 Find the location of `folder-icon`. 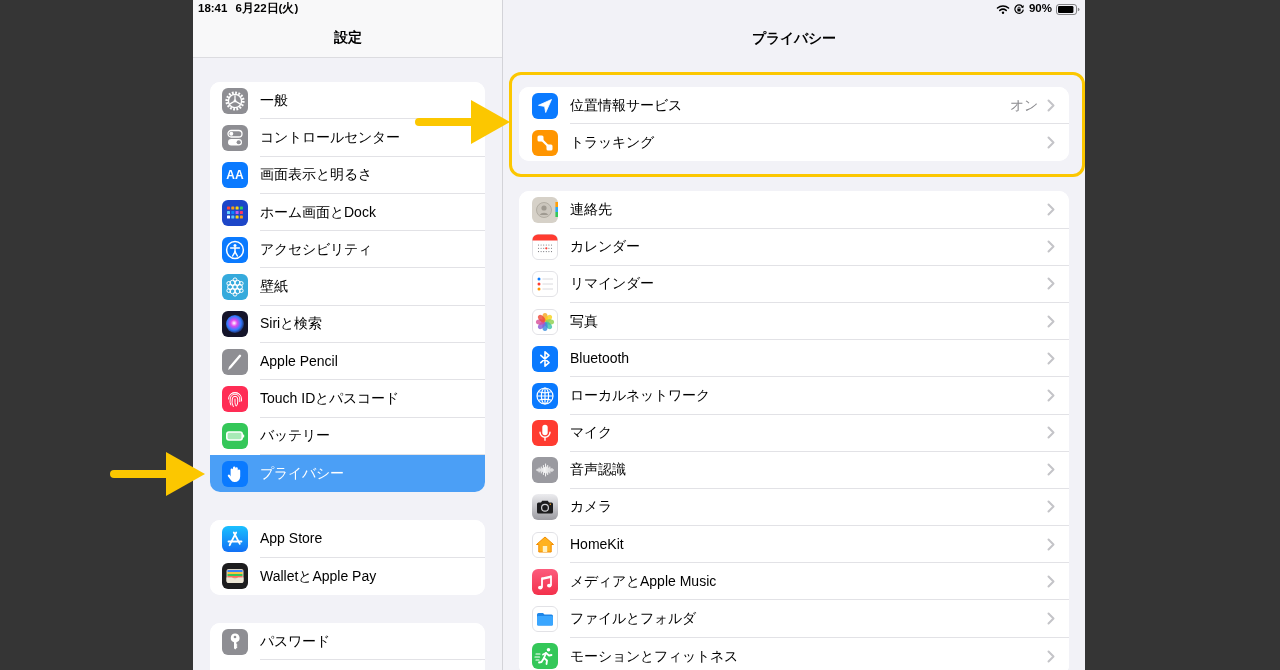

folder-icon is located at coordinates (545, 619).